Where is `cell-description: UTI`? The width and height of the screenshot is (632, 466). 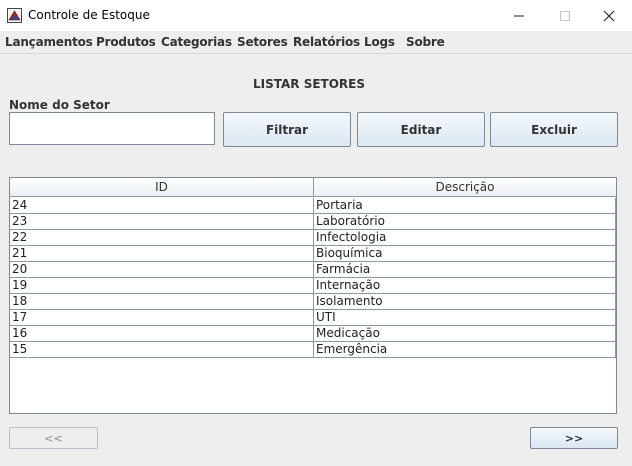 cell-description: UTI is located at coordinates (465, 318).